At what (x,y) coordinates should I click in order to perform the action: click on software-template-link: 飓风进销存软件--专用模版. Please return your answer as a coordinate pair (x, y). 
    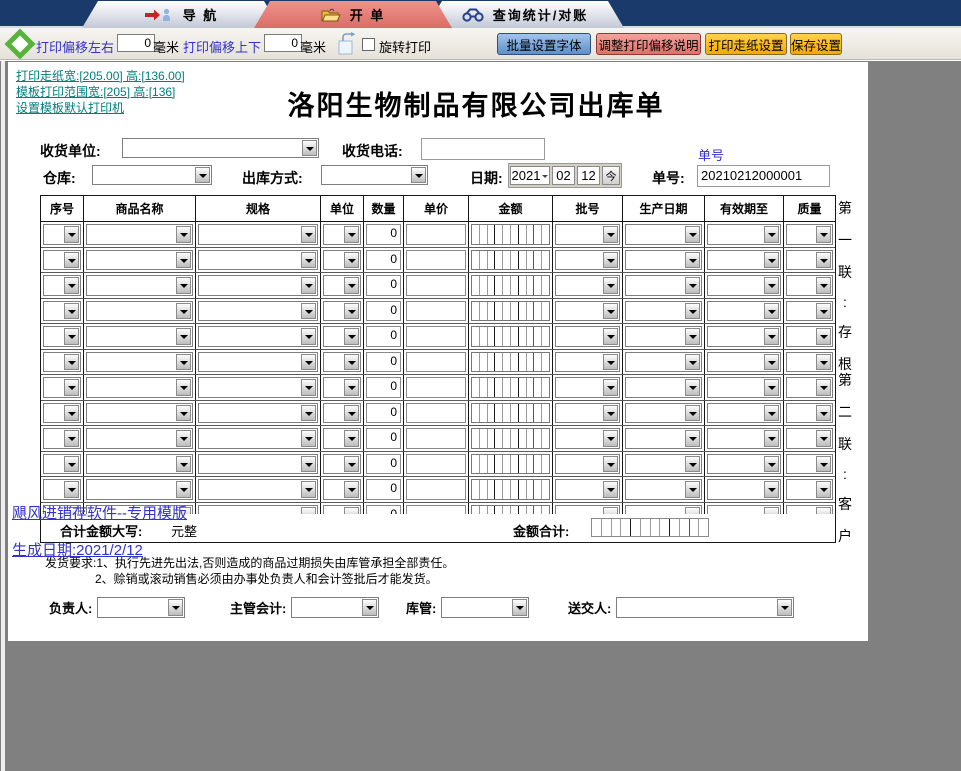
    Looking at the image, I should click on (99, 512).